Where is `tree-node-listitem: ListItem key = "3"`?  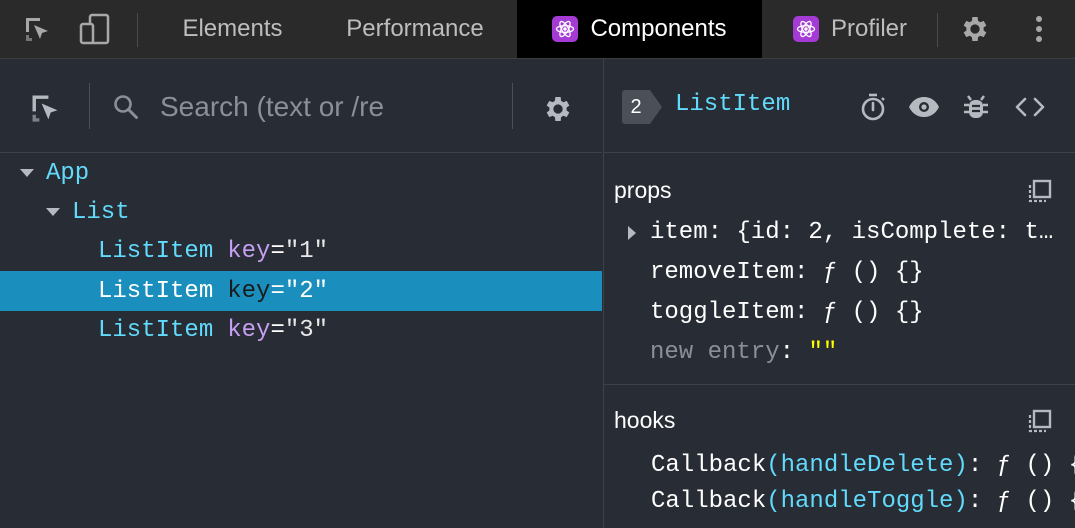
tree-node-listitem: ListItem key = "3" is located at coordinates (301, 330).